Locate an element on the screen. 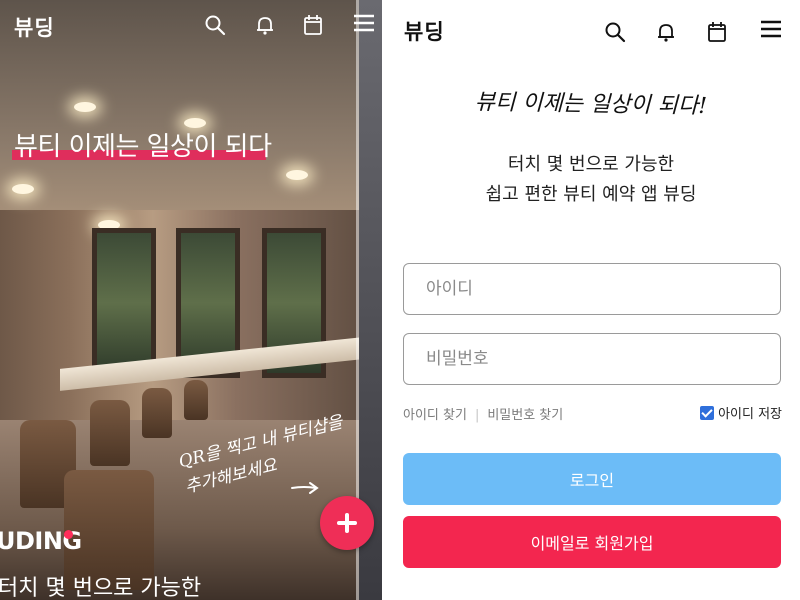  find-password-link: 비밀번호 찾기 is located at coordinates (525, 415).